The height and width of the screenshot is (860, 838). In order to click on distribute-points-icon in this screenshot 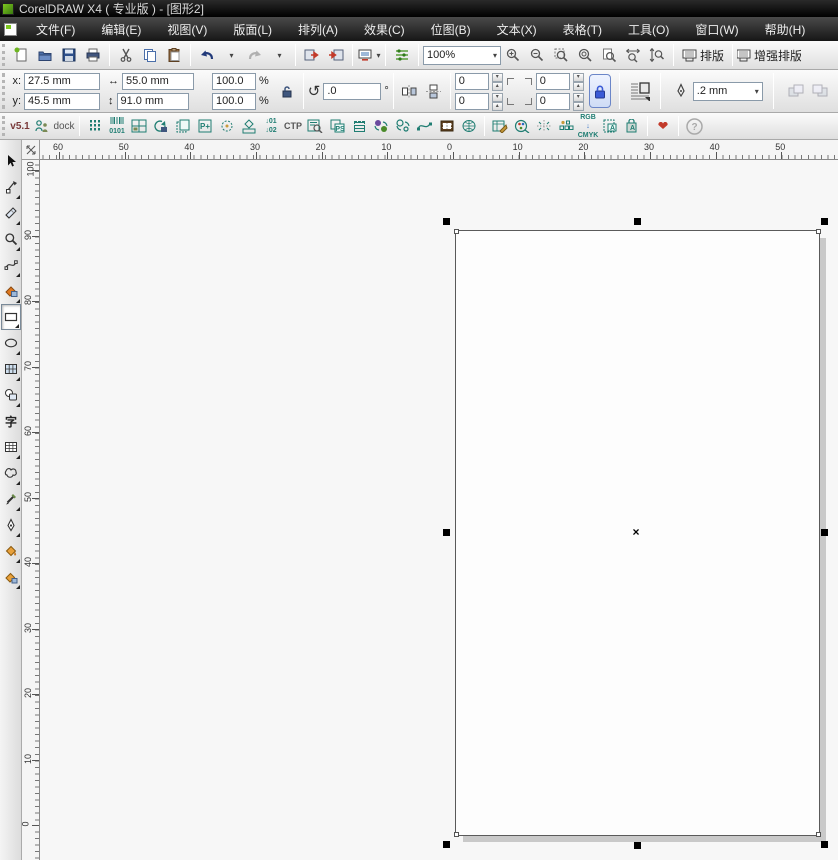, I will do `click(544, 126)`.